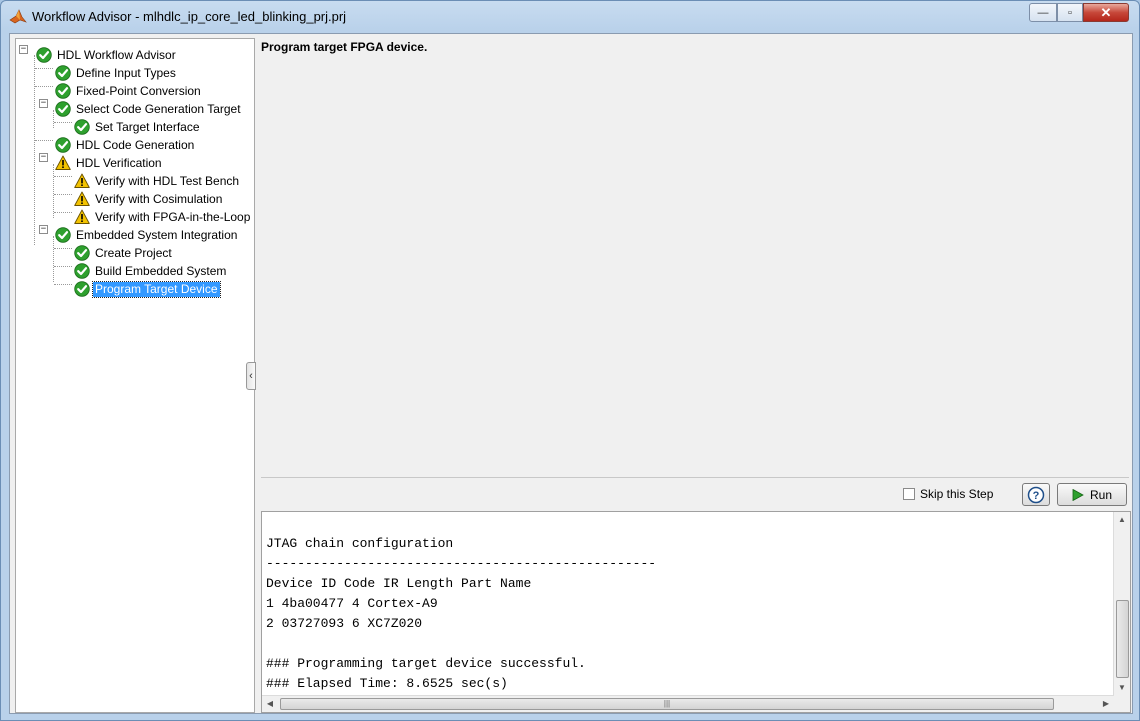  Describe the element at coordinates (157, 234) in the screenshot. I see `tree-item-label: Embedded System Integration` at that location.